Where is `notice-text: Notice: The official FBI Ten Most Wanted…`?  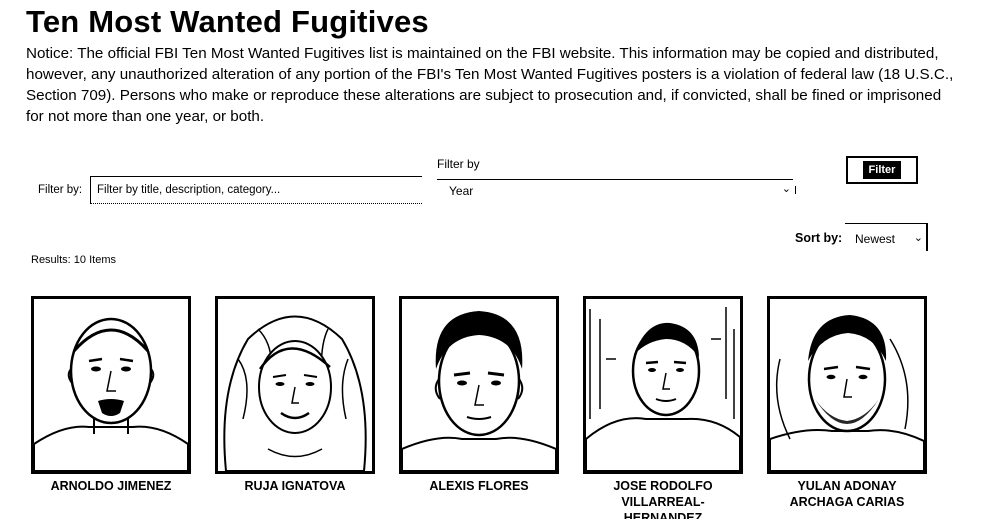 notice-text: Notice: The official FBI Ten Most Wanted… is located at coordinates (490, 85).